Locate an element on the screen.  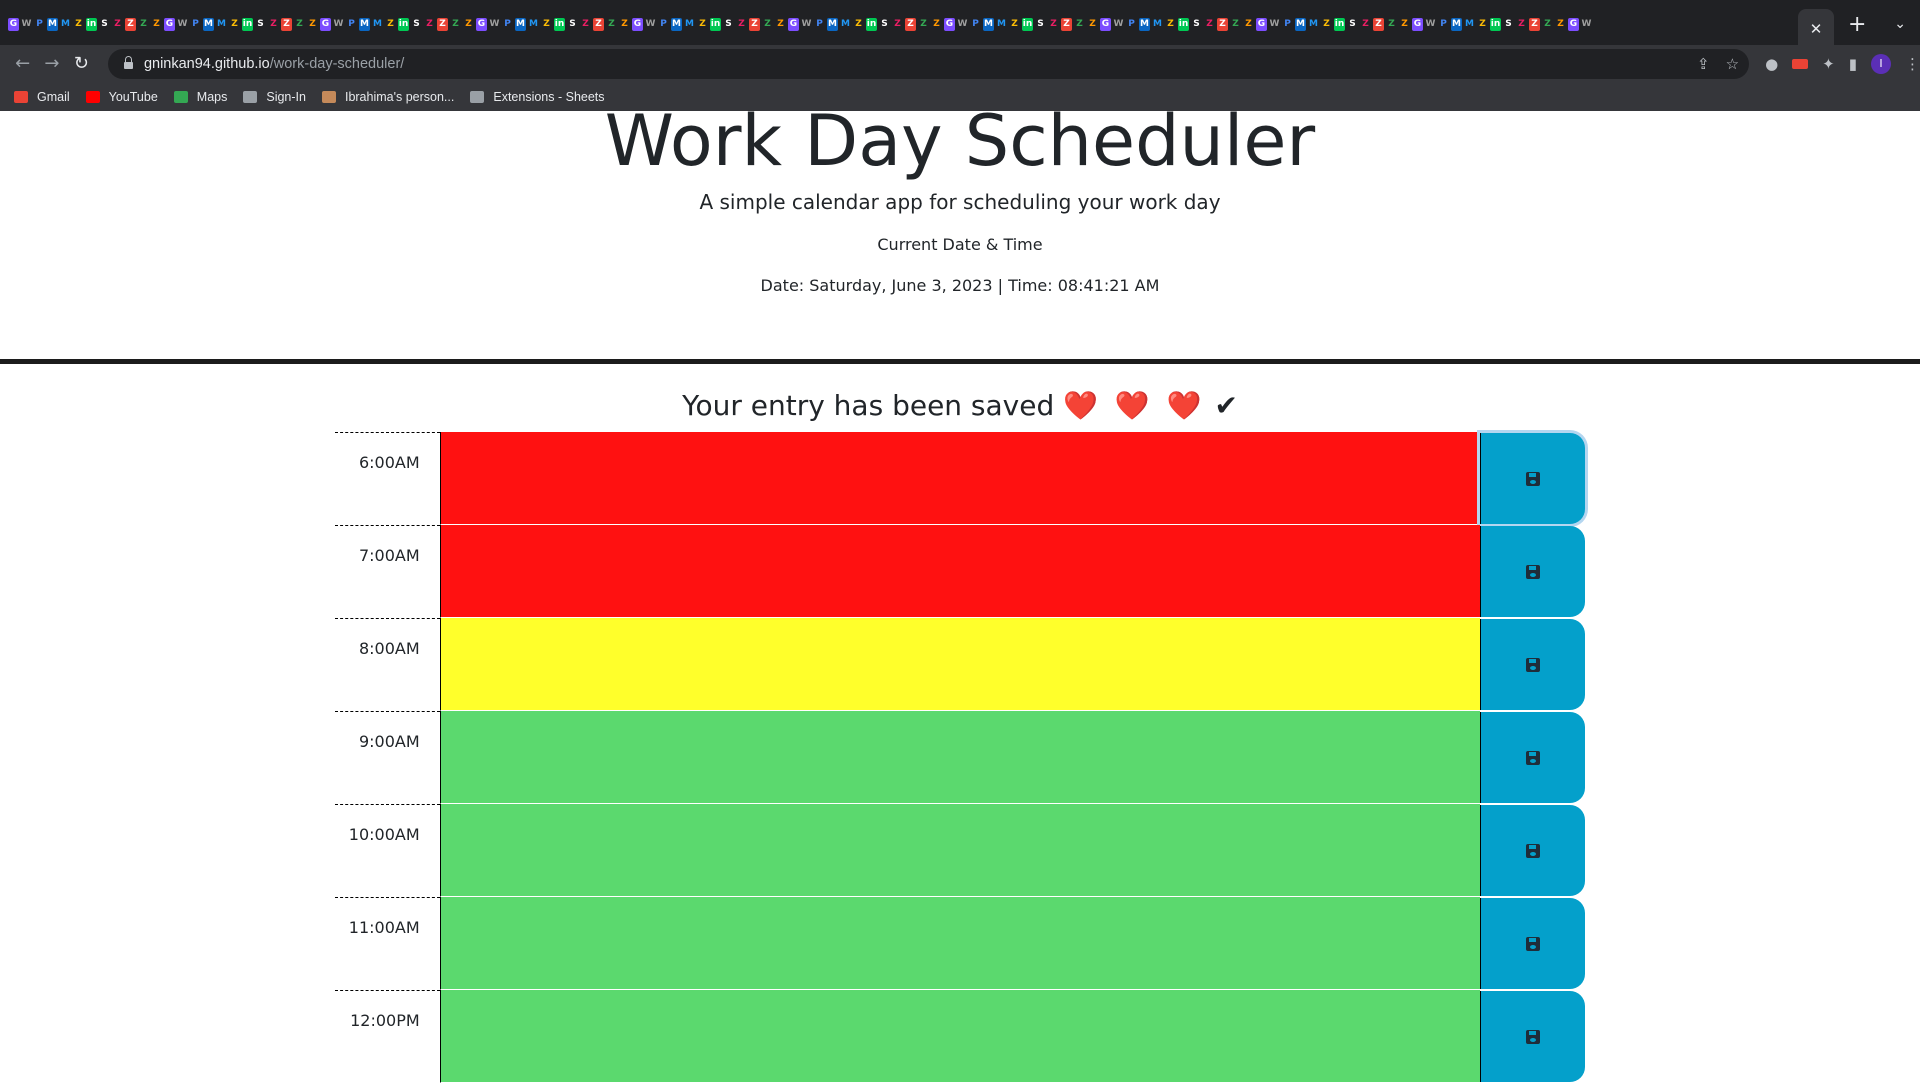
extensions-puzzle-icon: ✦ is located at coordinates (1828, 64).